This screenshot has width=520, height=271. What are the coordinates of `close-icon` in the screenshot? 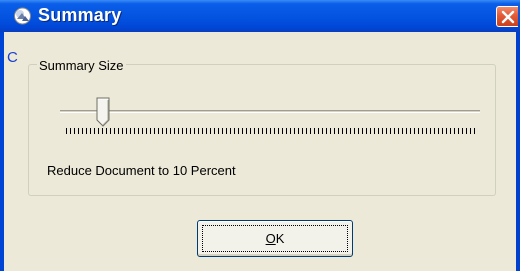 It's located at (508, 17).